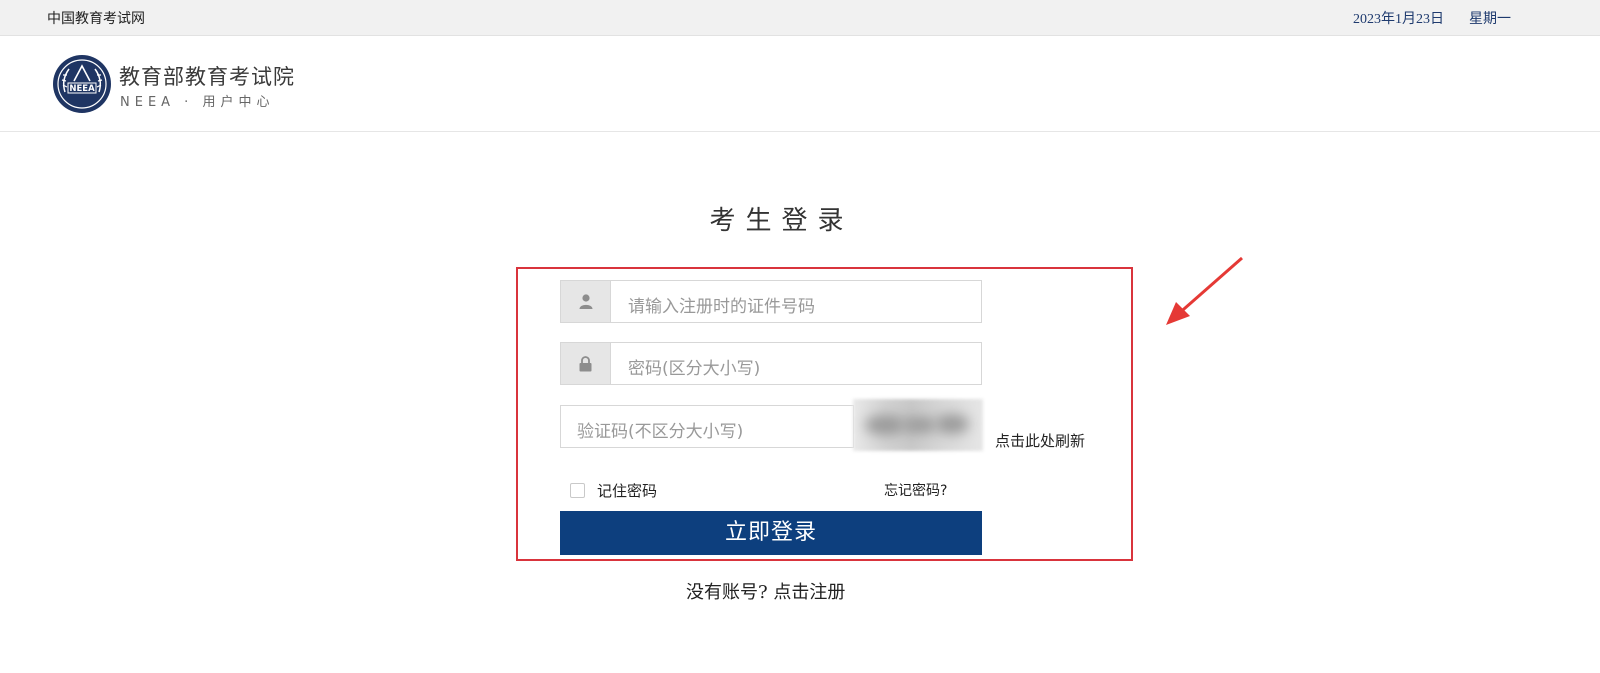 The width and height of the screenshot is (1600, 673). Describe the element at coordinates (1490, 19) in the screenshot. I see `current-weekday: 星期一` at that location.